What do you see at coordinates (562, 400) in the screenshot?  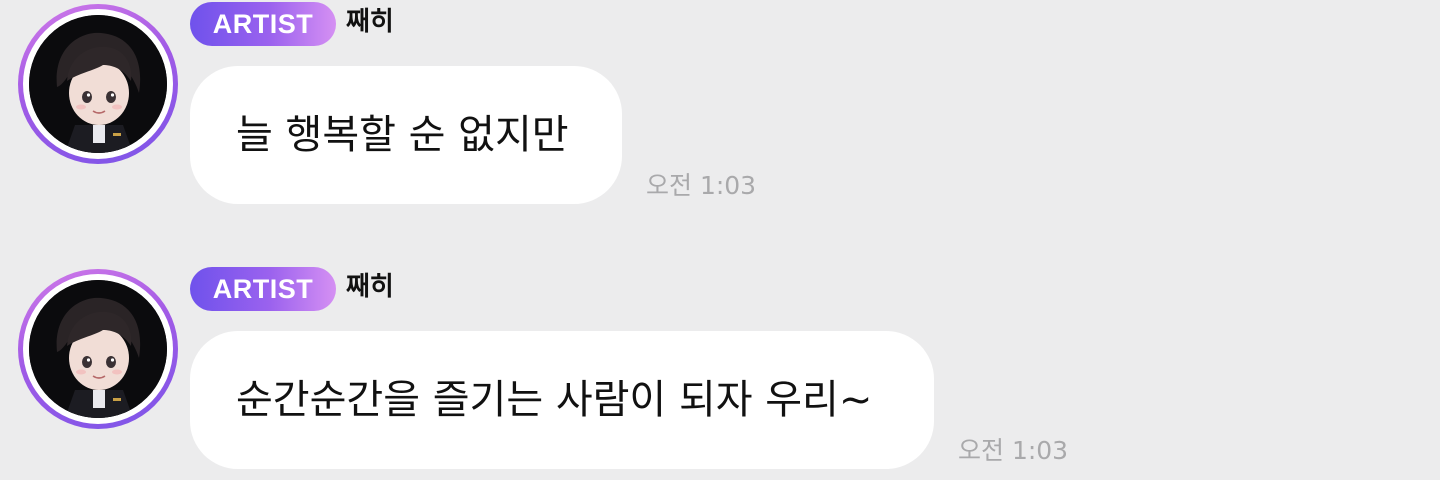 I see `message-bubble: 순간순간을 즐기는 사람이 되자 우리~` at bounding box center [562, 400].